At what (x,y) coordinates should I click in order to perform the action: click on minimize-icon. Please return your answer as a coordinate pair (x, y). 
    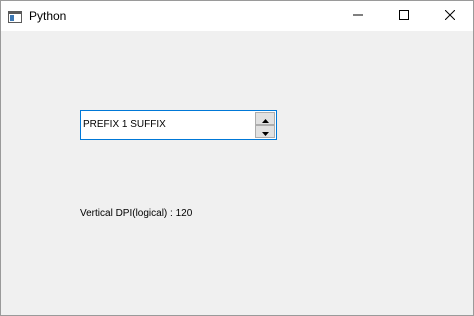
    Looking at the image, I should click on (358, 16).